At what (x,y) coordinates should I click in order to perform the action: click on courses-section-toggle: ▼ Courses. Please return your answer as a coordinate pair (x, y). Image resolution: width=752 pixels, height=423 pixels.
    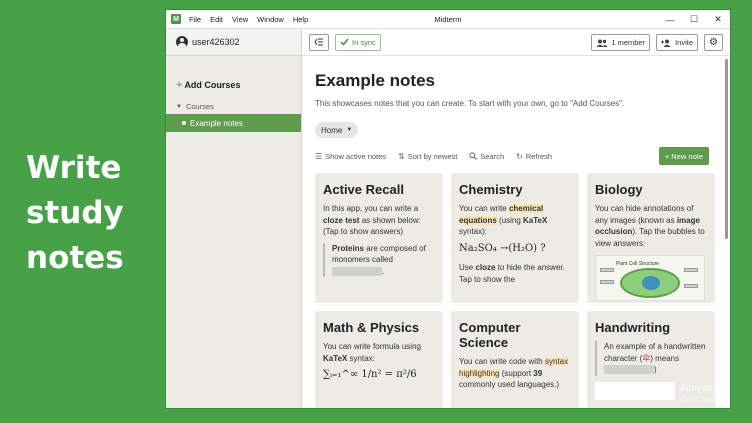
    Looking at the image, I should click on (233, 106).